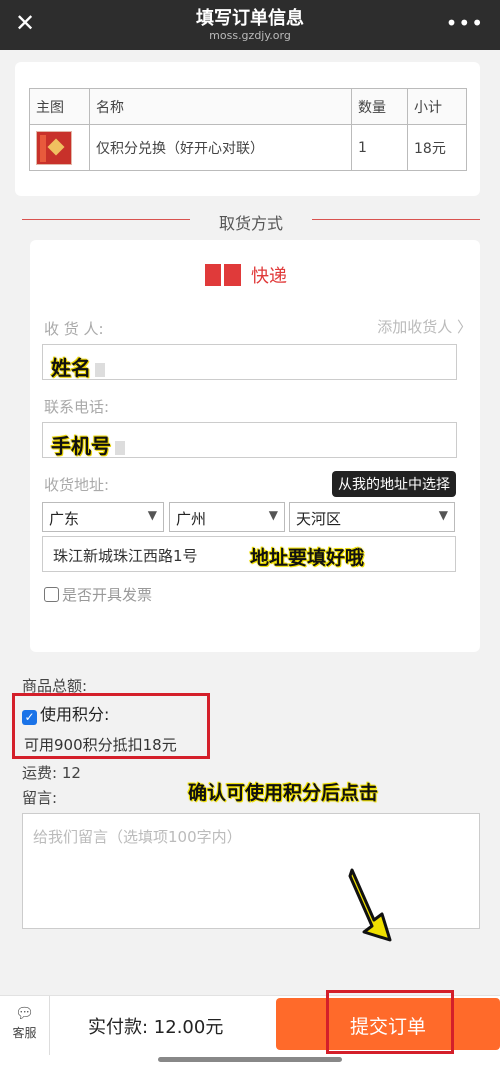 This screenshot has height=1069, width=500. I want to click on receiver-field: 姓名, so click(249, 362).